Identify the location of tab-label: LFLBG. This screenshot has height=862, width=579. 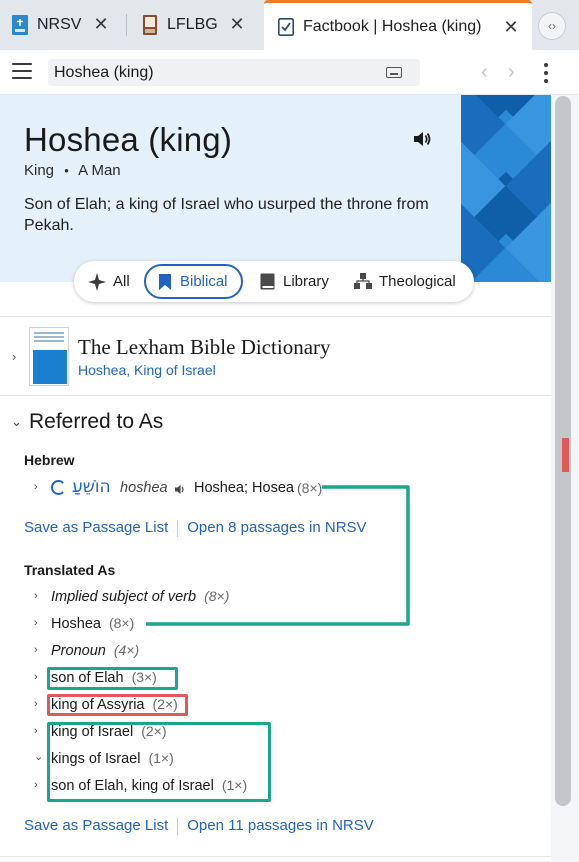
(192, 24).